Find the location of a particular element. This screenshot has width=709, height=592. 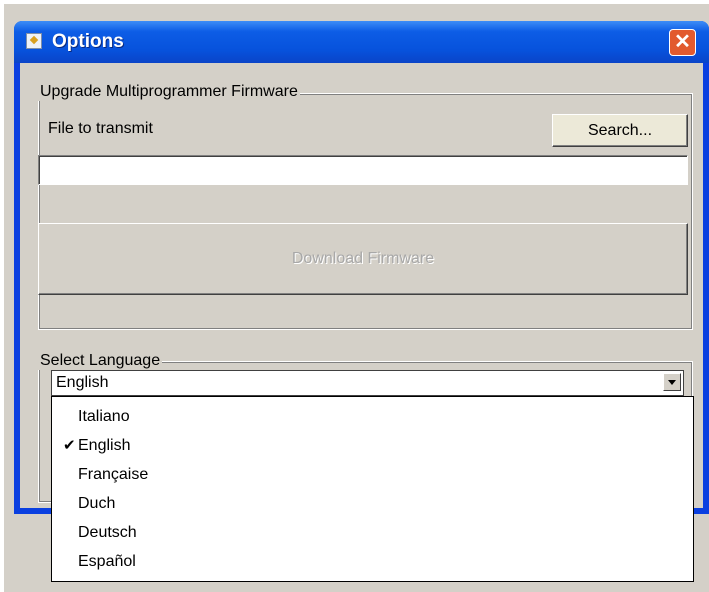

language-select-value: English is located at coordinates (82, 382).